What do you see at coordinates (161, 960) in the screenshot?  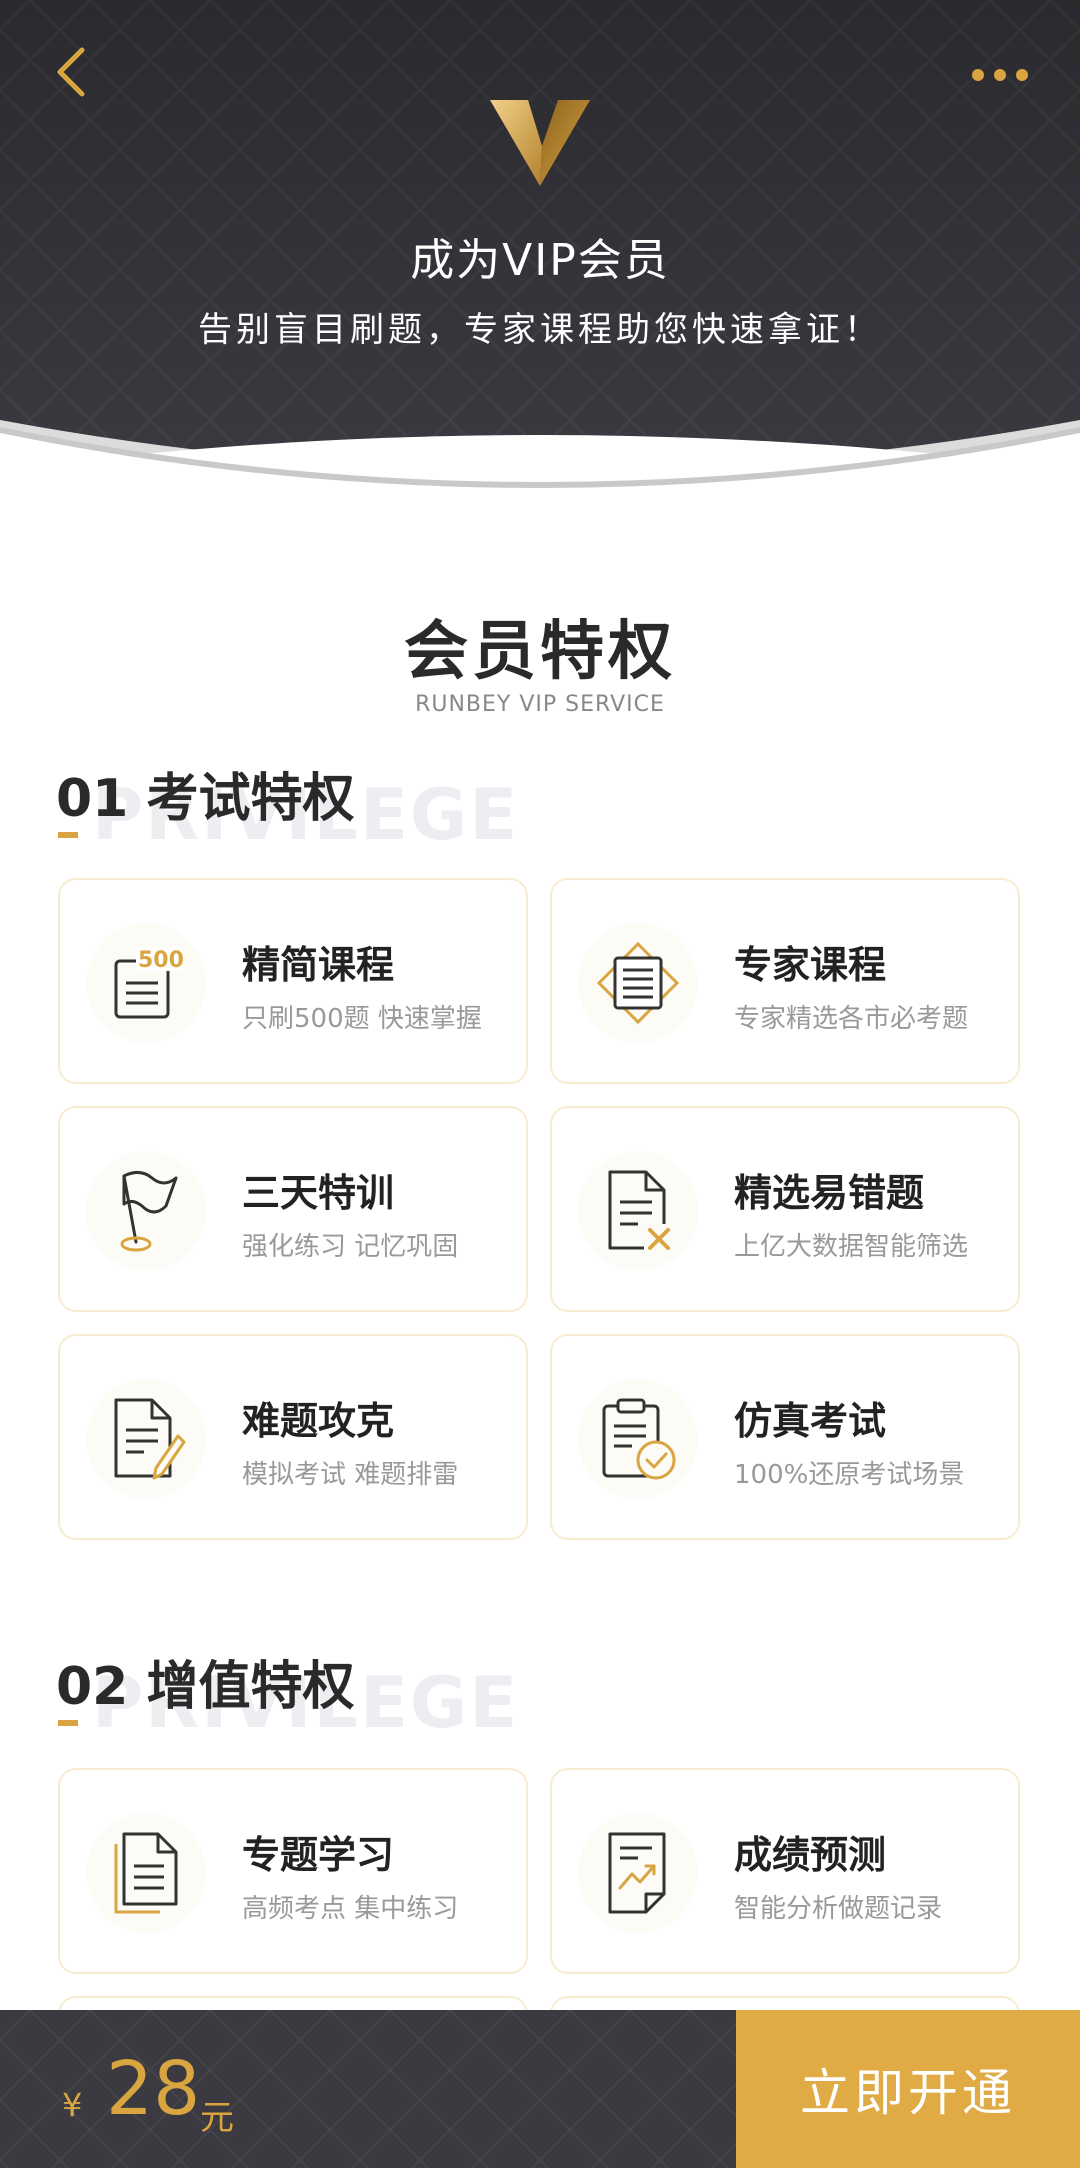 I see `svg-text: 500` at bounding box center [161, 960].